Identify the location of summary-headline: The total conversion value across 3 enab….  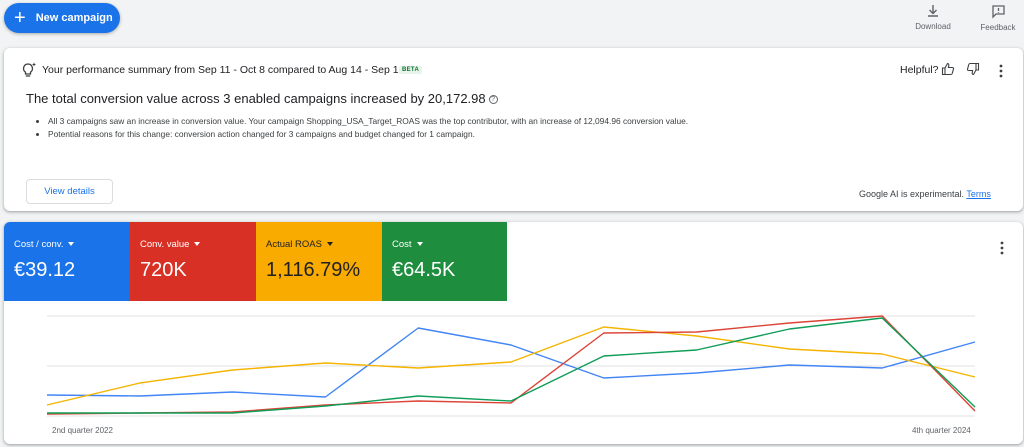
(262, 98).